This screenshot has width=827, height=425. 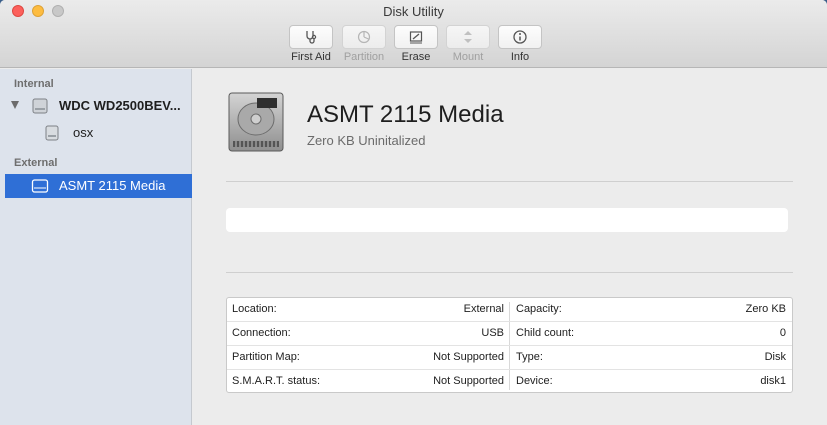 What do you see at coordinates (539, 309) in the screenshot?
I see `capacity-label: Capacity:` at bounding box center [539, 309].